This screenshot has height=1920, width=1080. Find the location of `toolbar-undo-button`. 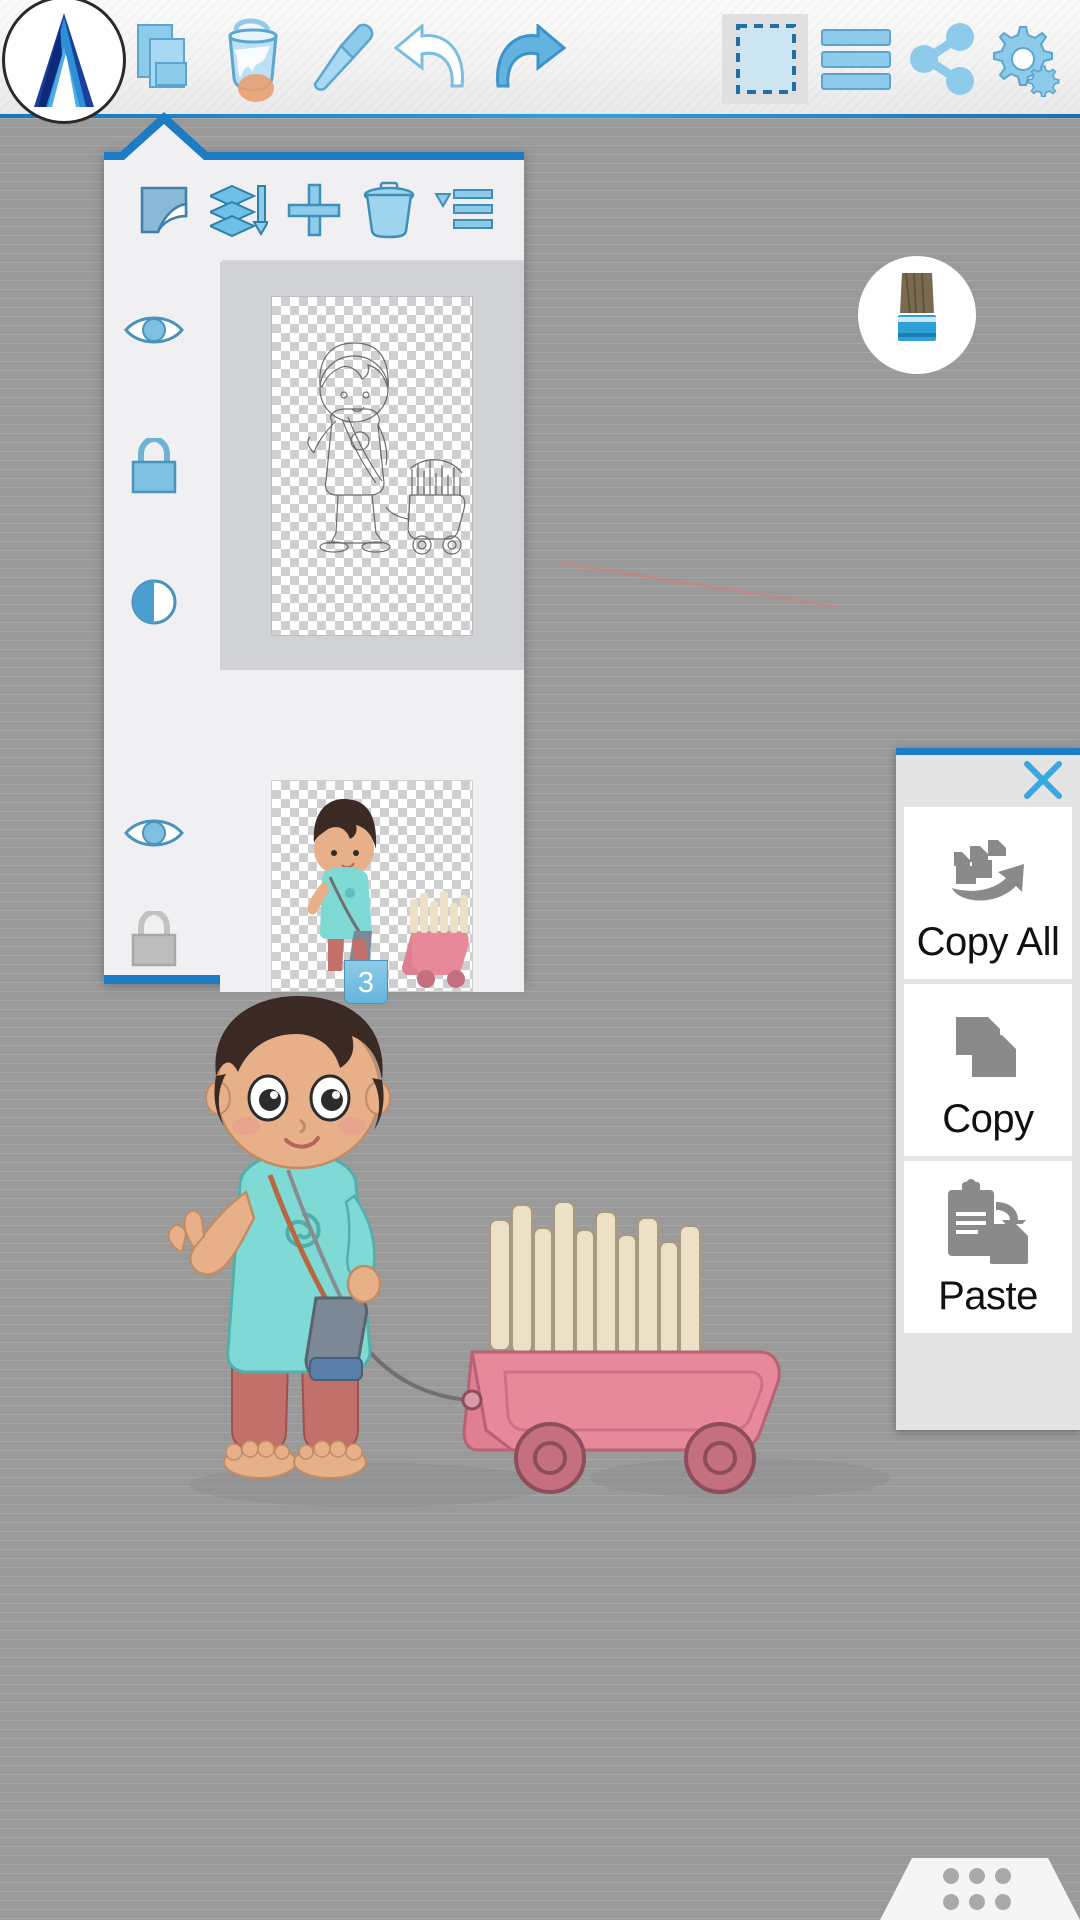

toolbar-undo-button is located at coordinates (434, 59).